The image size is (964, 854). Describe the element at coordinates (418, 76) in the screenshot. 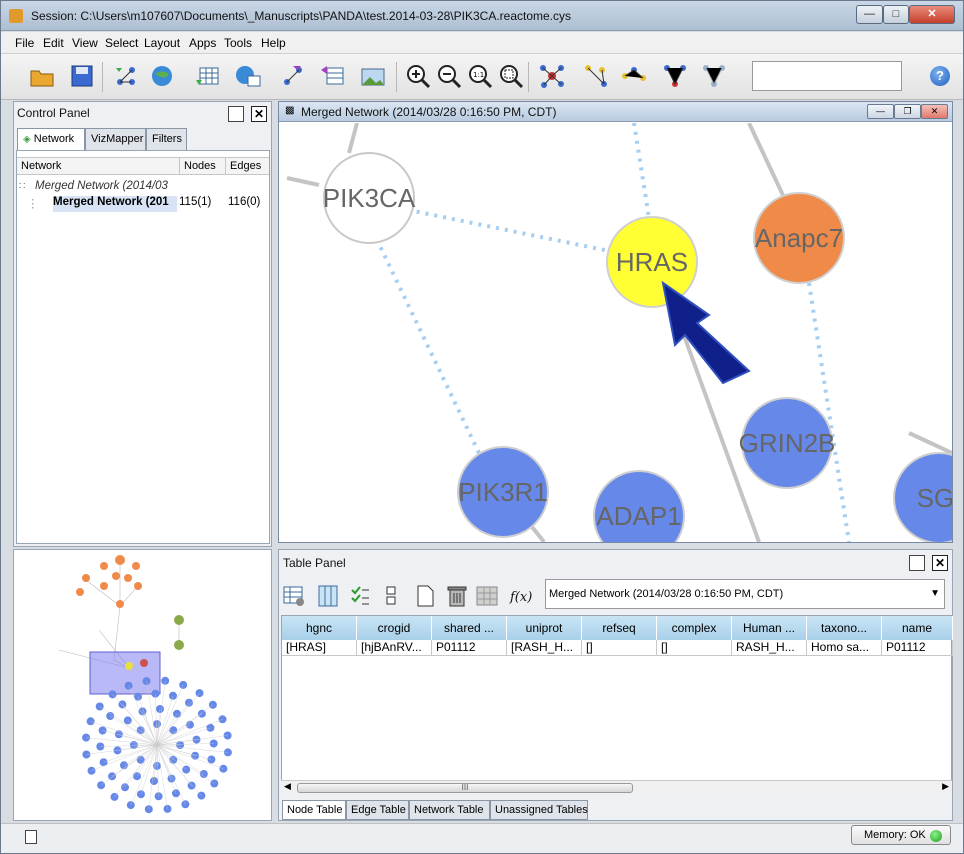

I see `zoom-in-icon` at that location.